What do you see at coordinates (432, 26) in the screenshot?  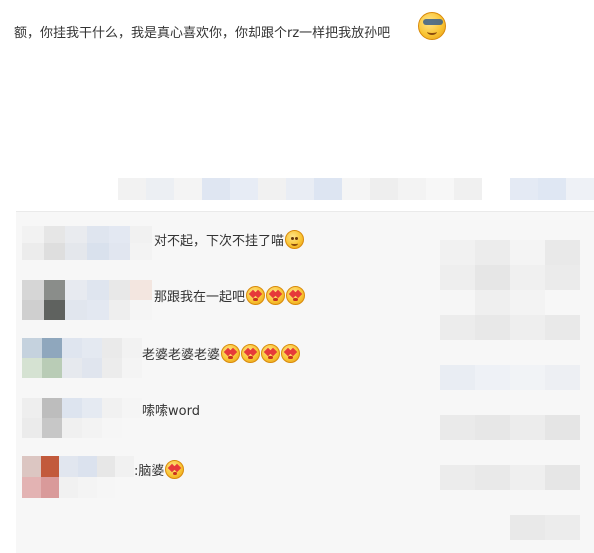 I see `cool-face-emoji-icon` at bounding box center [432, 26].